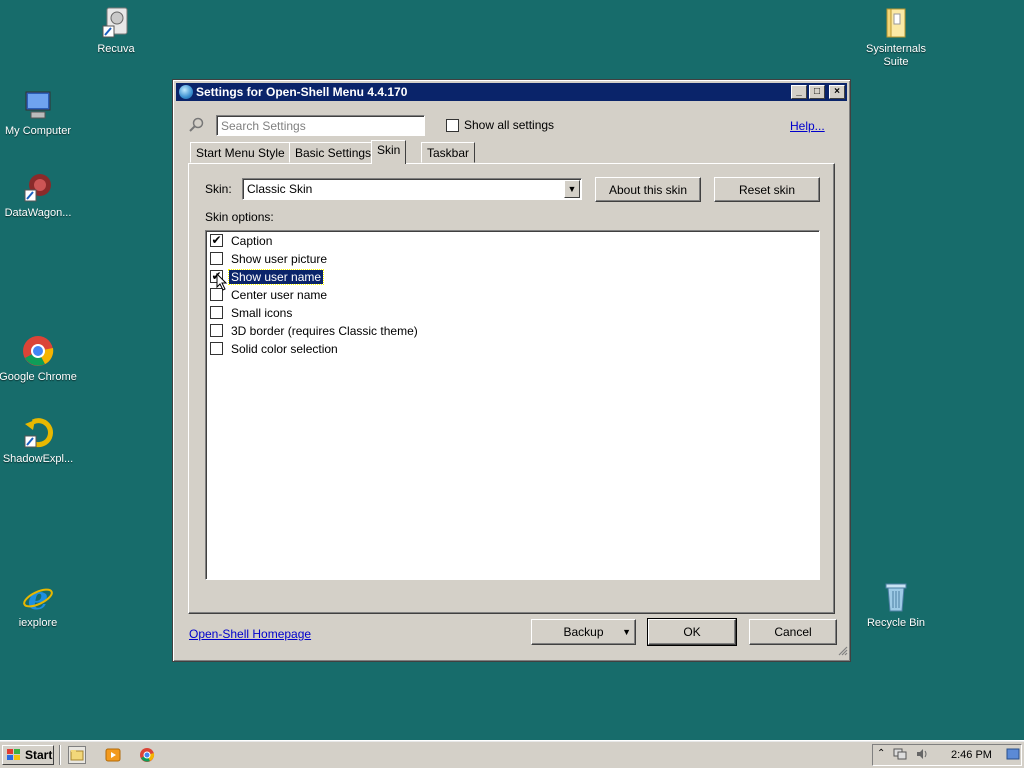 Image resolution: width=1024 pixels, height=768 pixels. I want to click on desktop-icon-recuva: Recuva, so click(116, 31).